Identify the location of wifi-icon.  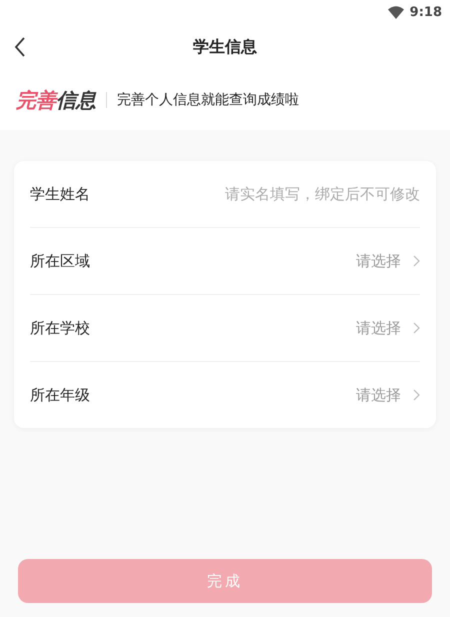
(396, 12).